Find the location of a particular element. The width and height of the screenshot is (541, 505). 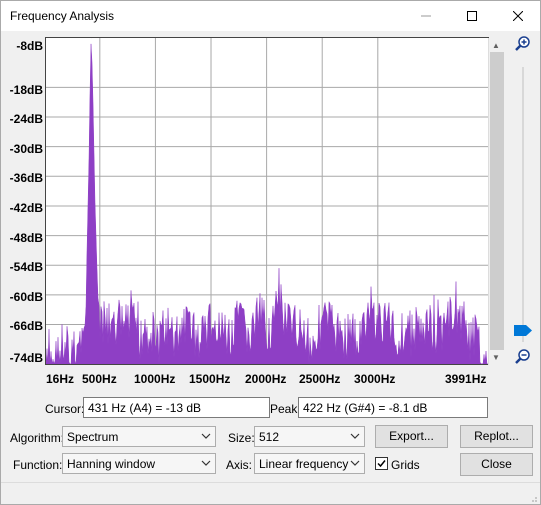

algorithm-value: Spectrum is located at coordinates (93, 437).